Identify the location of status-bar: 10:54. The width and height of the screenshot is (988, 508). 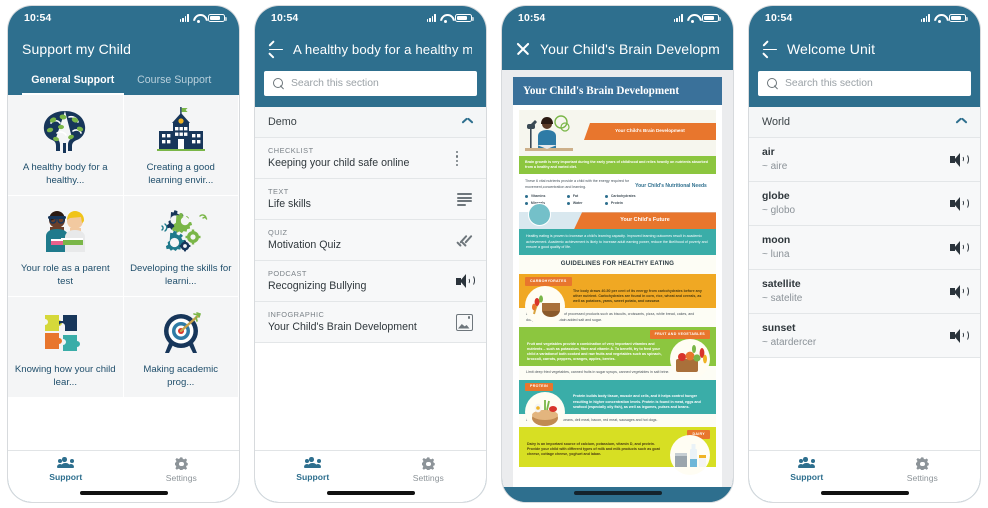
(617, 18).